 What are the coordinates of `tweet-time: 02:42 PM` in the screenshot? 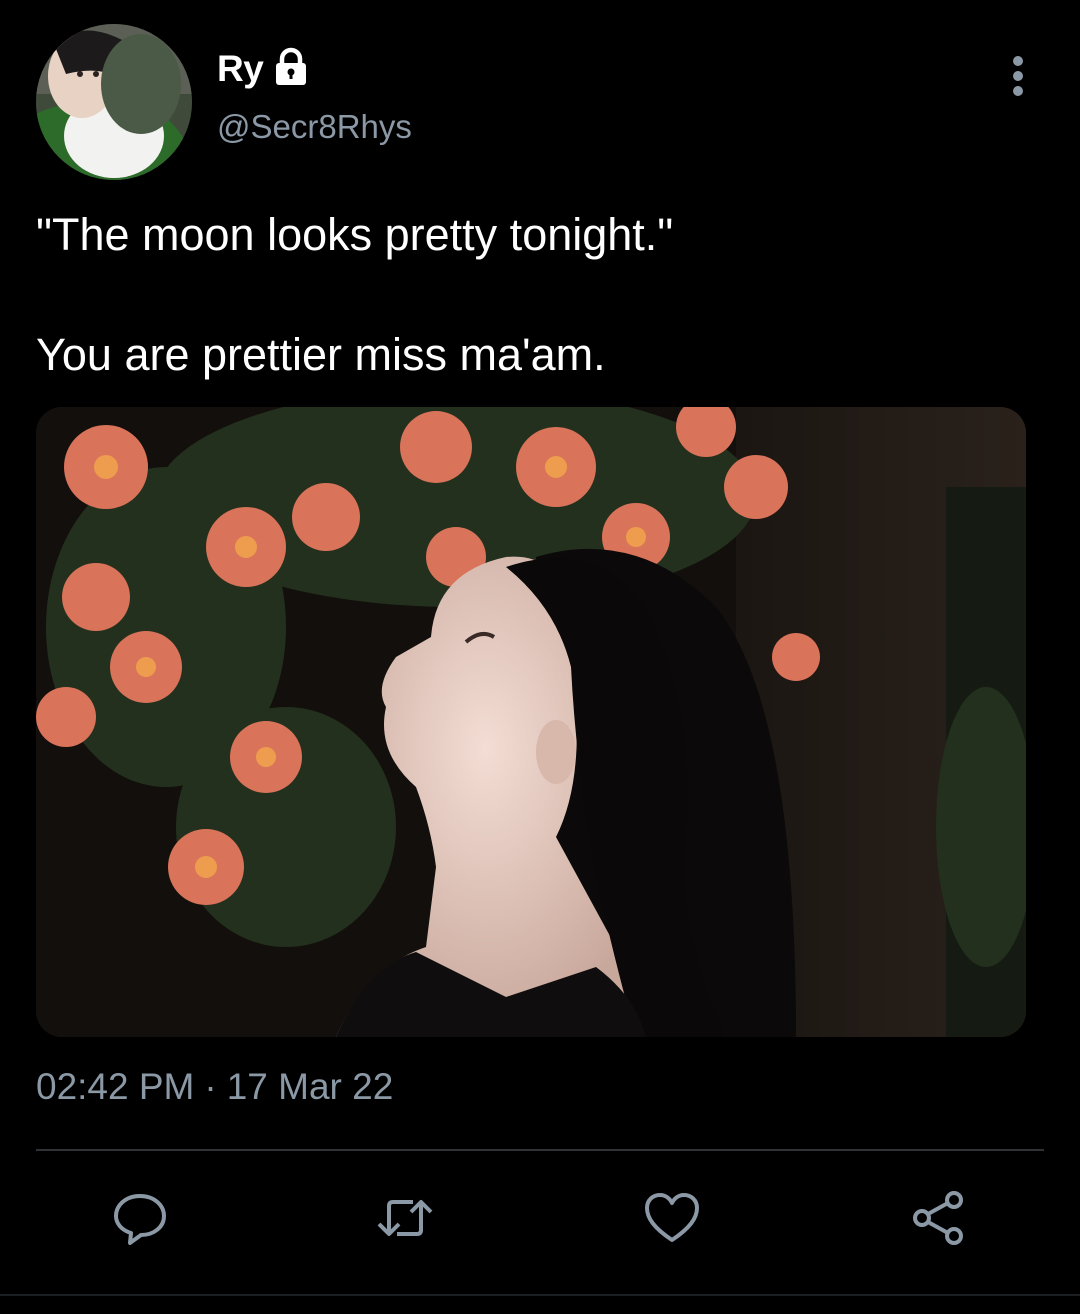 It's located at (115, 1086).